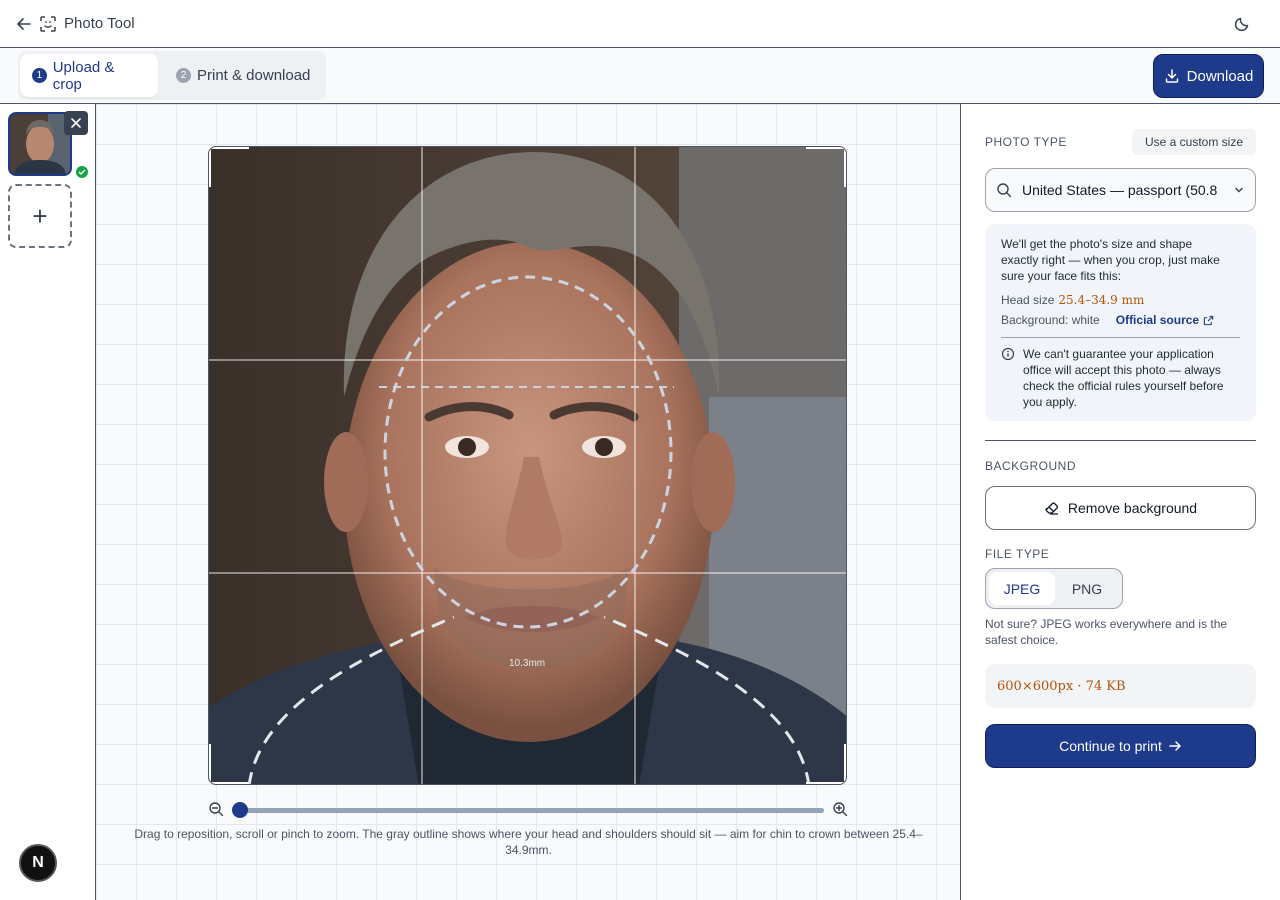 The image size is (1280, 900). I want to click on step-tab-print-download: 2 Print & download, so click(244, 75).